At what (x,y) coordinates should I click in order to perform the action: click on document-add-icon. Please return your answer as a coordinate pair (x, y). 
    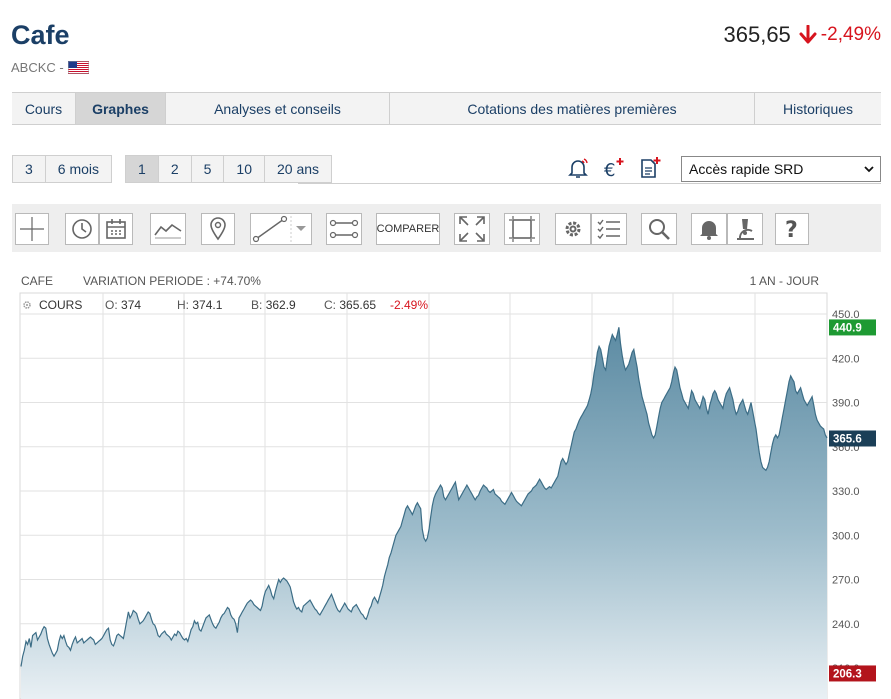
    Looking at the image, I should click on (650, 168).